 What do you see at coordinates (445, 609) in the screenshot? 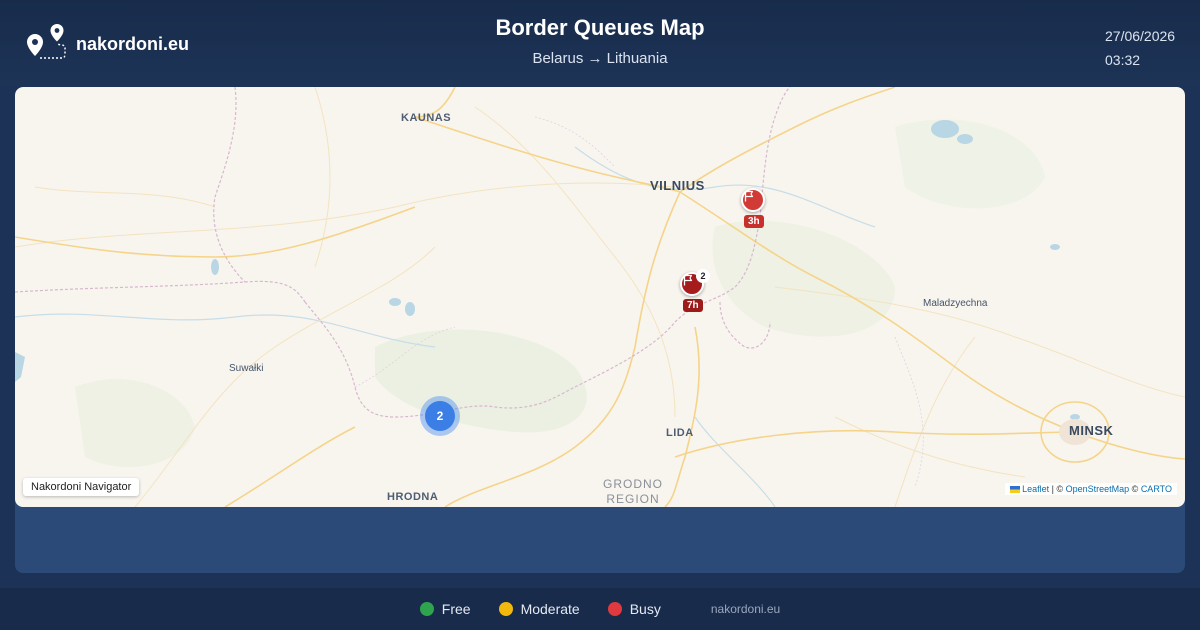
I see `legend-item-free: Free` at bounding box center [445, 609].